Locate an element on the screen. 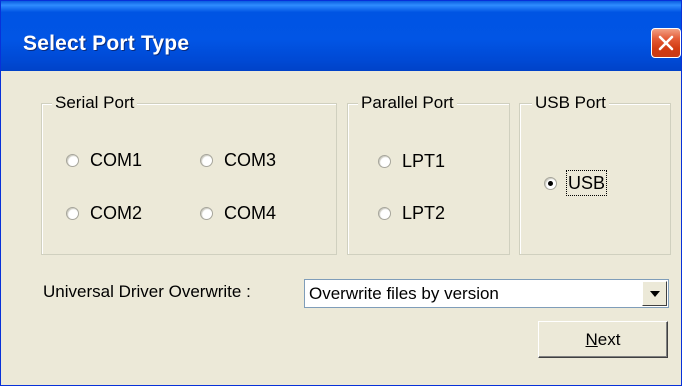 The width and height of the screenshot is (682, 386). radio-com3-circle is located at coordinates (206, 160).